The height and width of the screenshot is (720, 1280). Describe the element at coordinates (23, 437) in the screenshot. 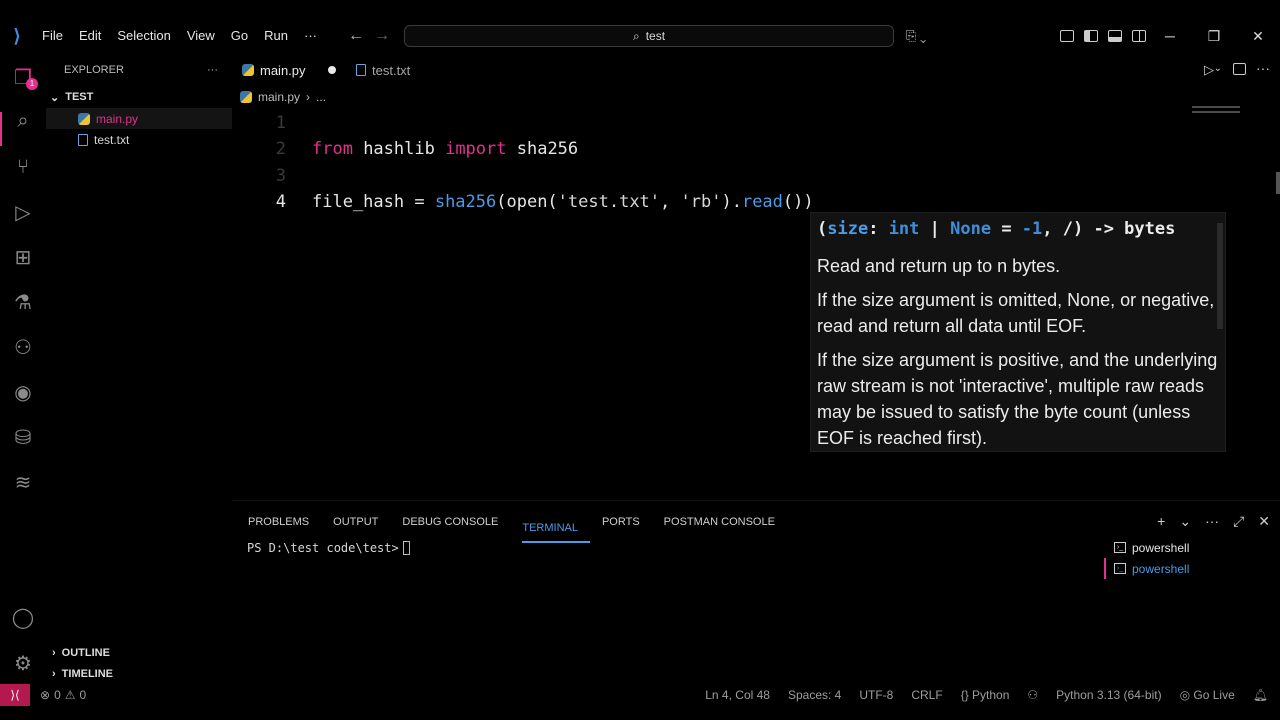

I see `database-icon: ⛁` at that location.